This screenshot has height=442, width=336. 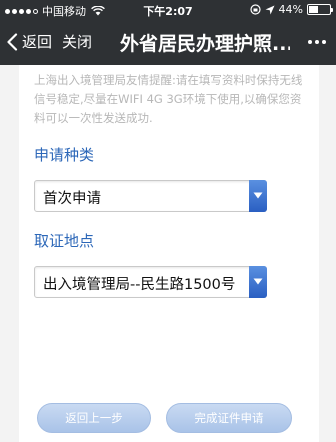 What do you see at coordinates (77, 41) in the screenshot?
I see `close-button: 关闭` at bounding box center [77, 41].